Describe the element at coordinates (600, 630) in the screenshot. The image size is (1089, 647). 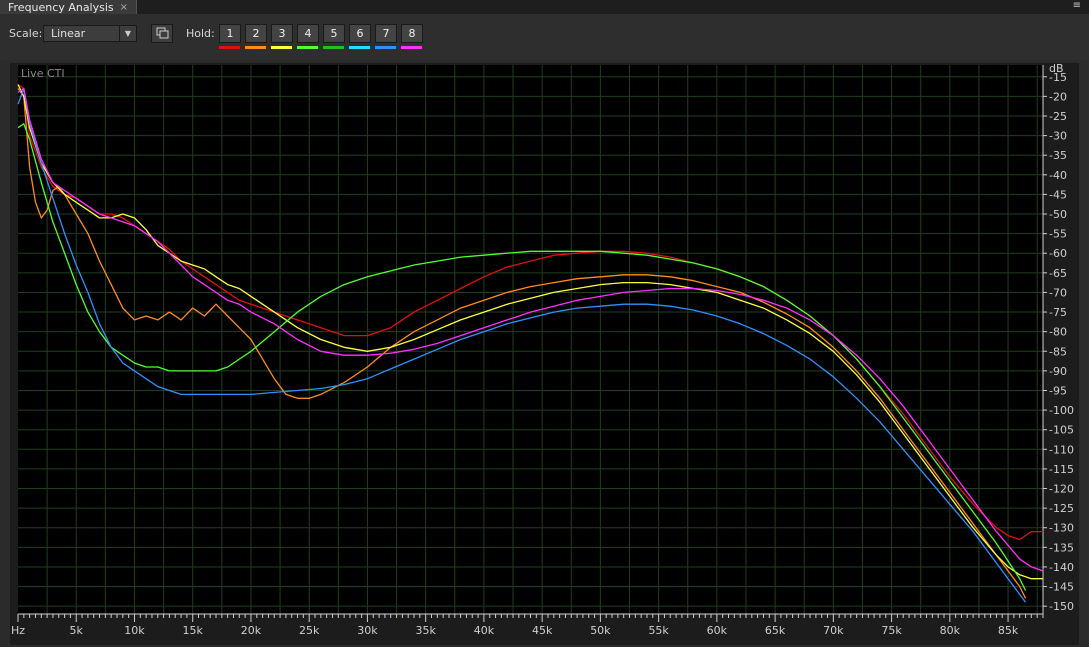
I see `x-tick-label: 50k` at that location.